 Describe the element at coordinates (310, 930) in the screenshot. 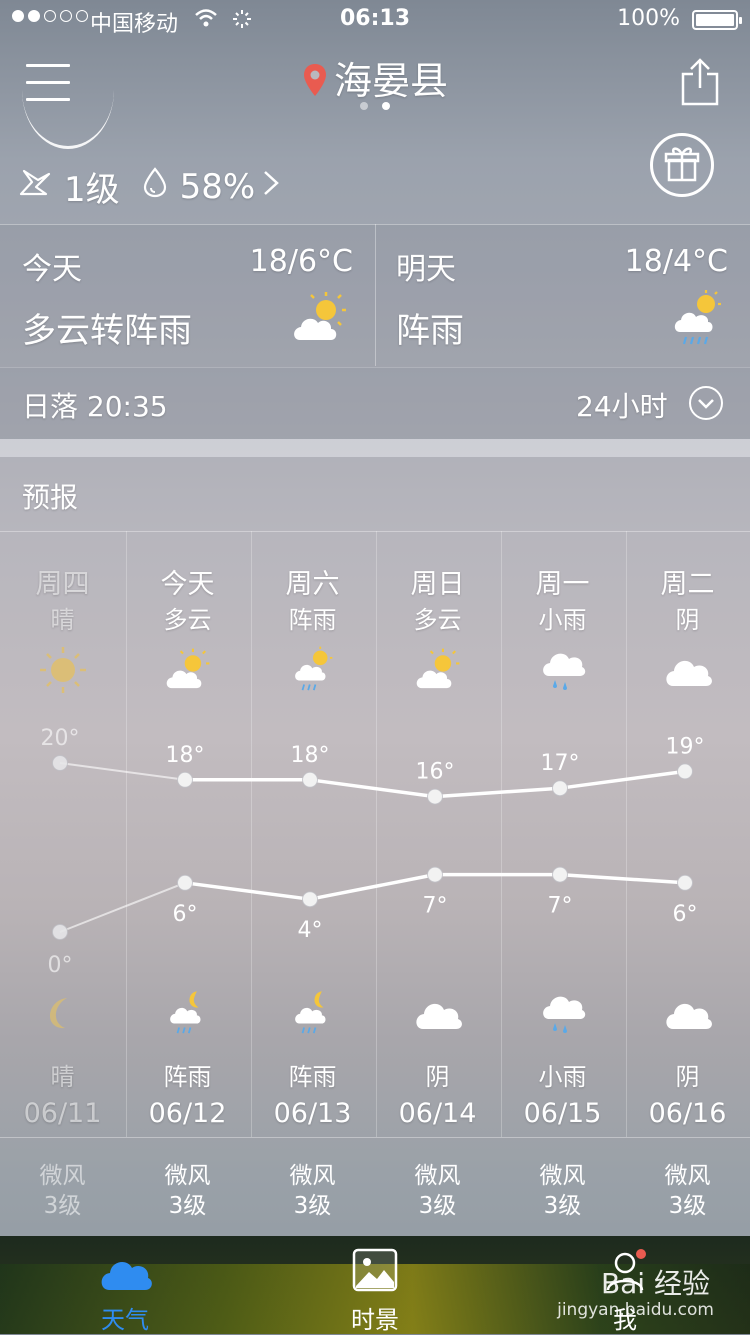

I see `low-temp-label: 4°` at that location.